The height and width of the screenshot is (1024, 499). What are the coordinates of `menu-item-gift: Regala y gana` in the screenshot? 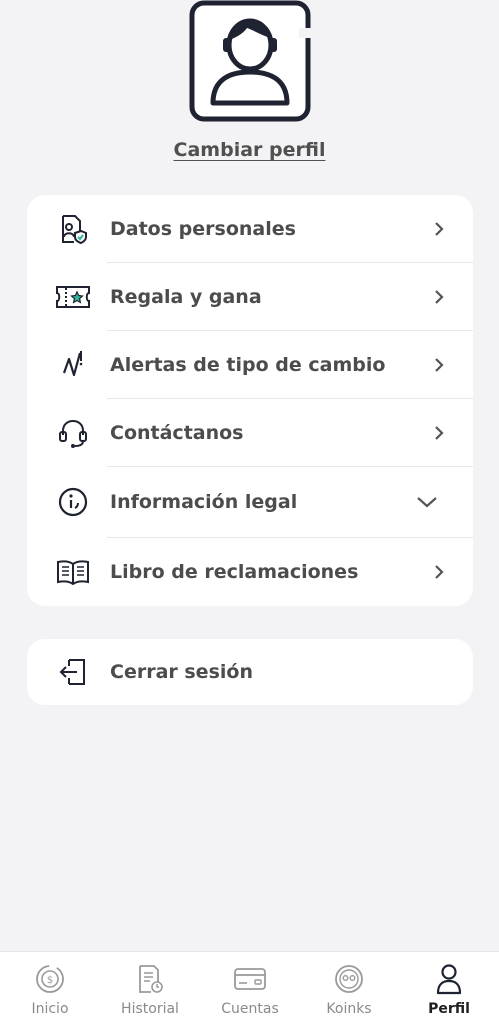 It's located at (250, 296).